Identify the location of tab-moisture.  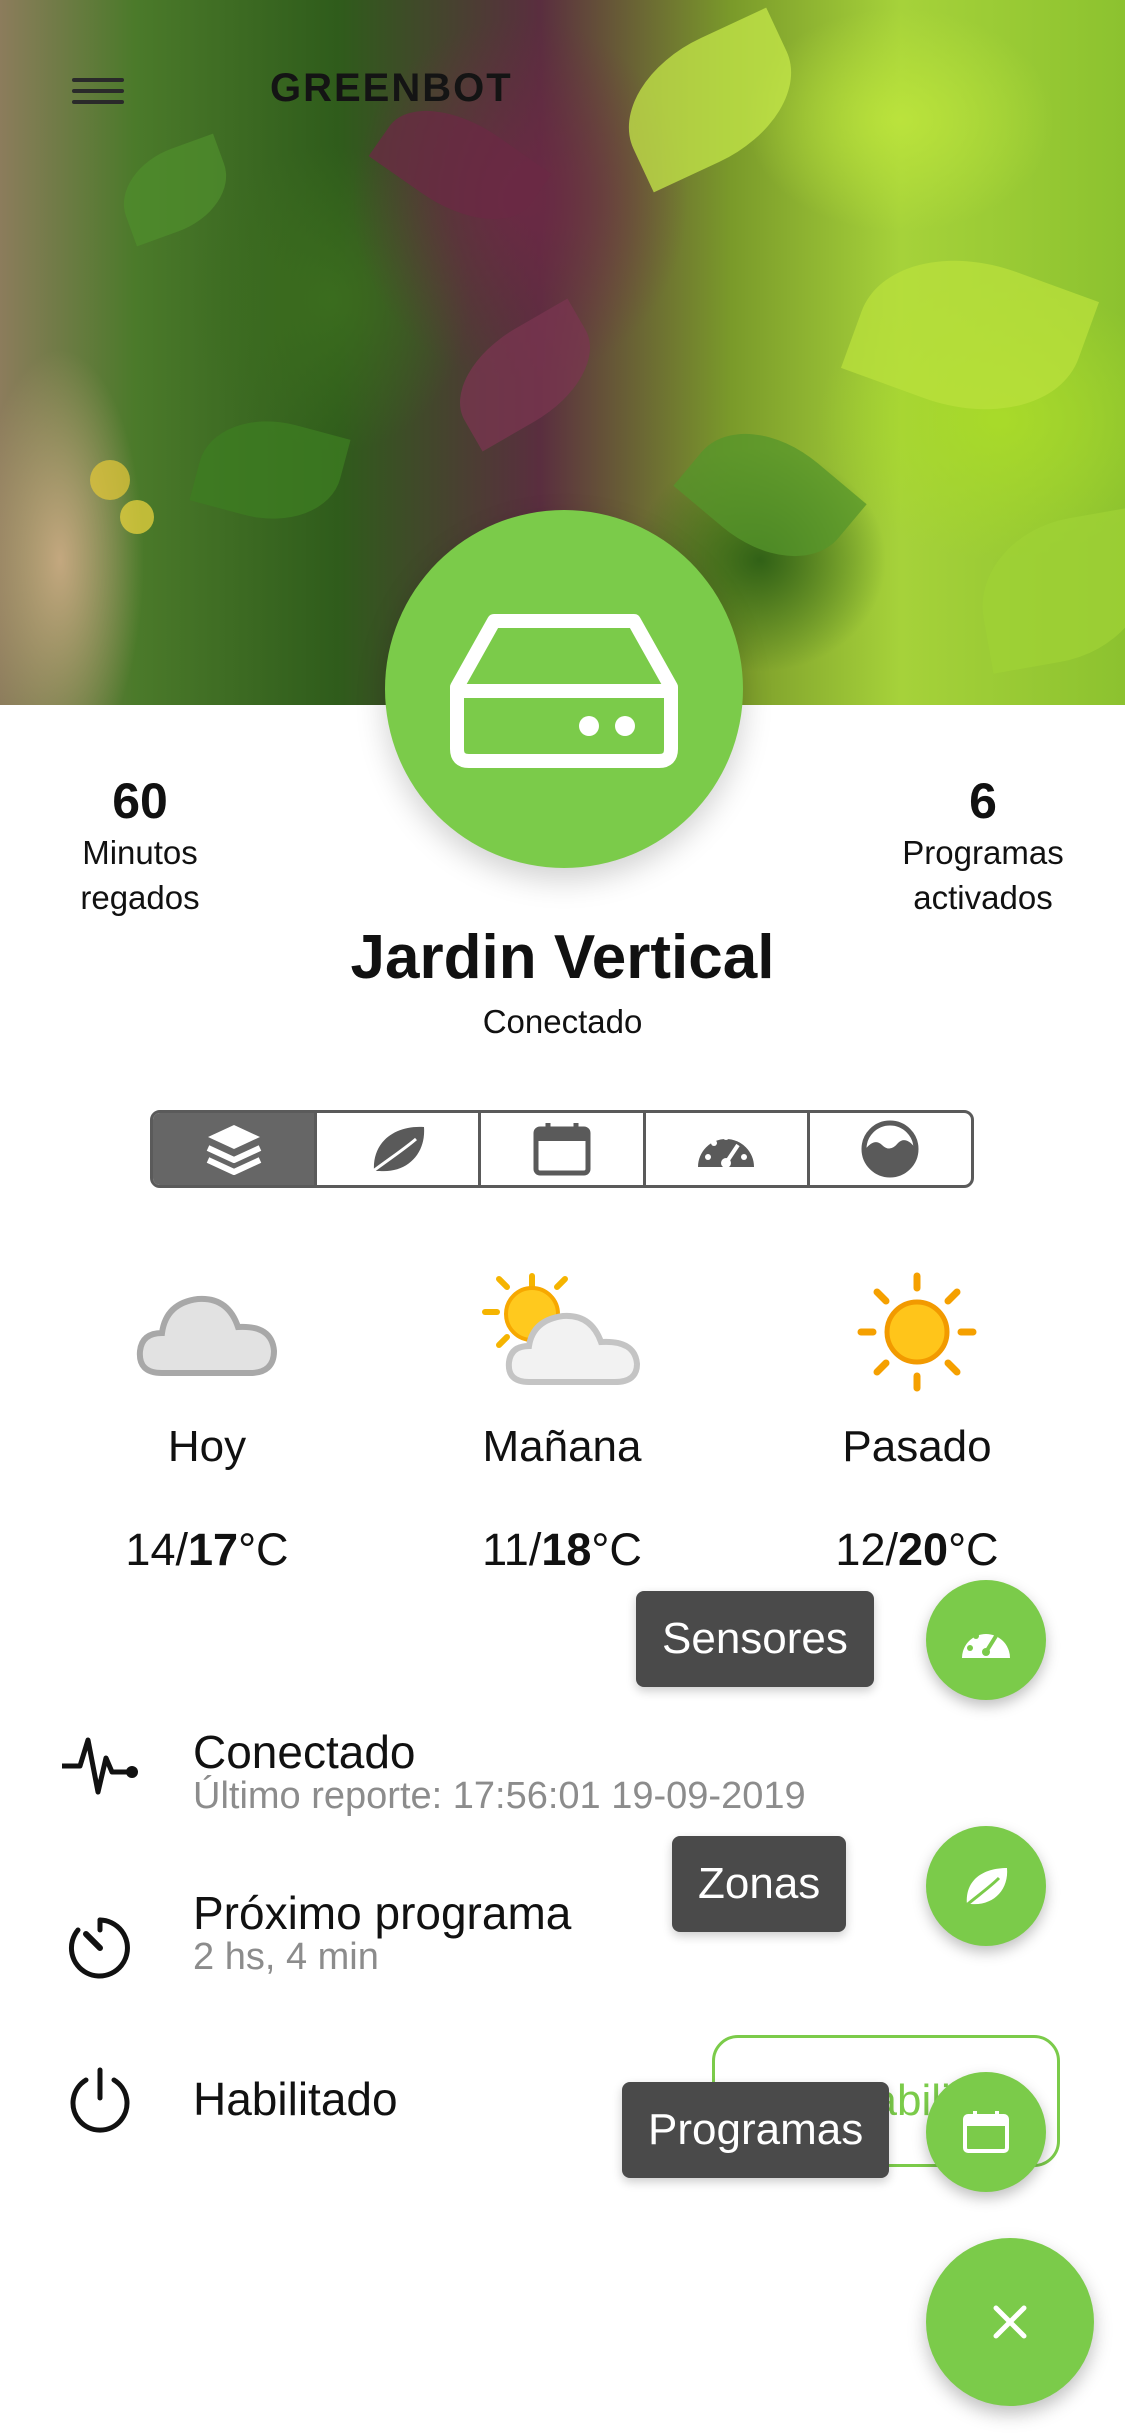
(890, 1149).